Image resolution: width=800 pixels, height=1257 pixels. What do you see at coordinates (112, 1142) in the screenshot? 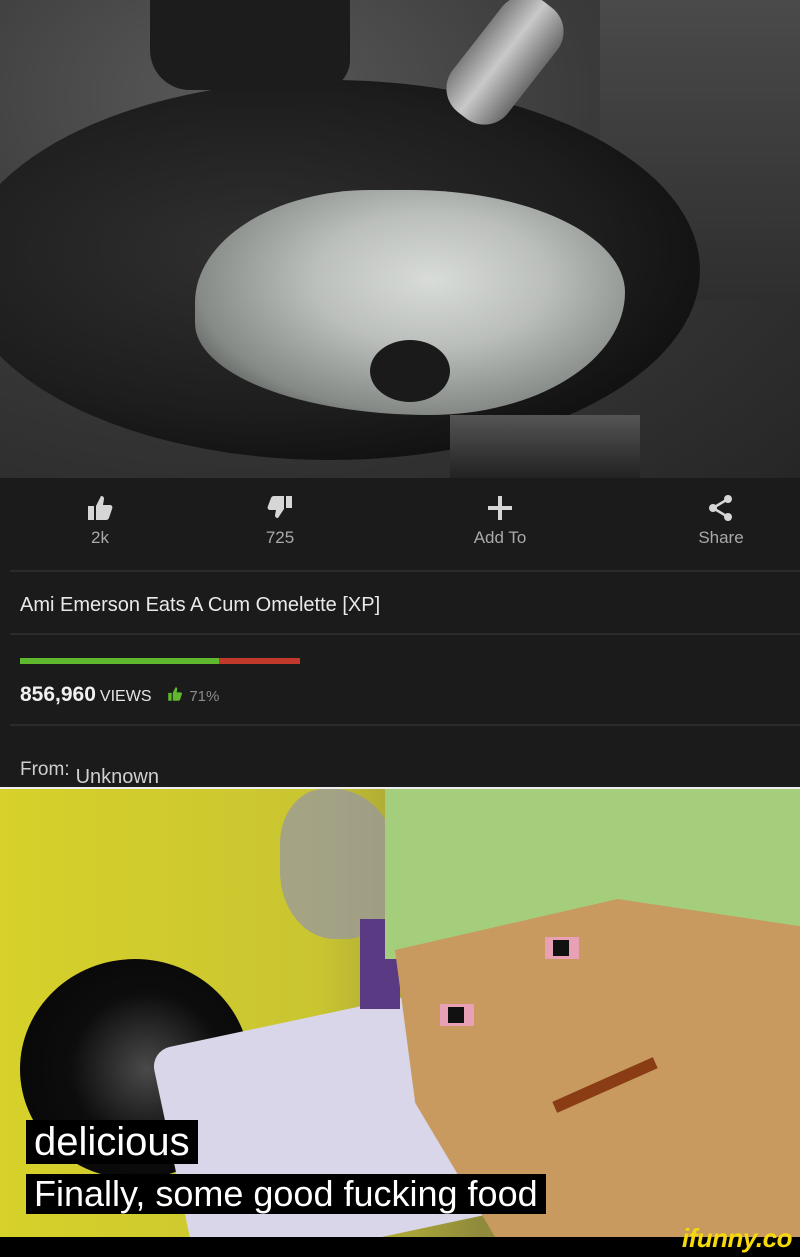
I see `caption-line-1: delicious` at bounding box center [112, 1142].